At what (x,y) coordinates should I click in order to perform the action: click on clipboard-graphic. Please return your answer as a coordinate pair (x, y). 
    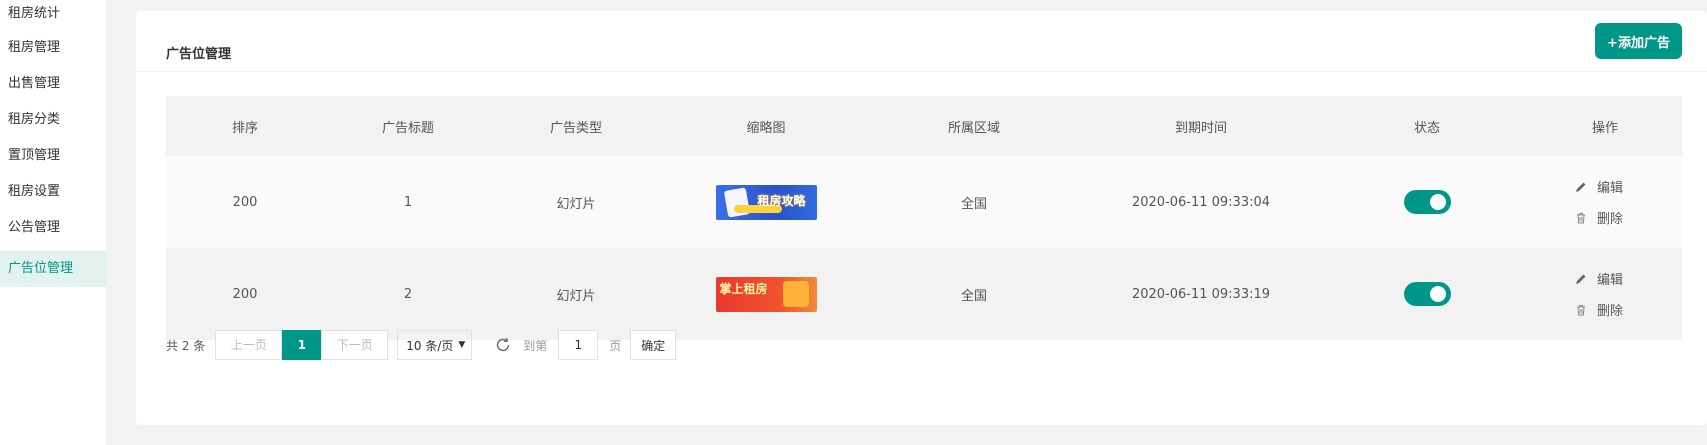
    Looking at the image, I should click on (736, 202).